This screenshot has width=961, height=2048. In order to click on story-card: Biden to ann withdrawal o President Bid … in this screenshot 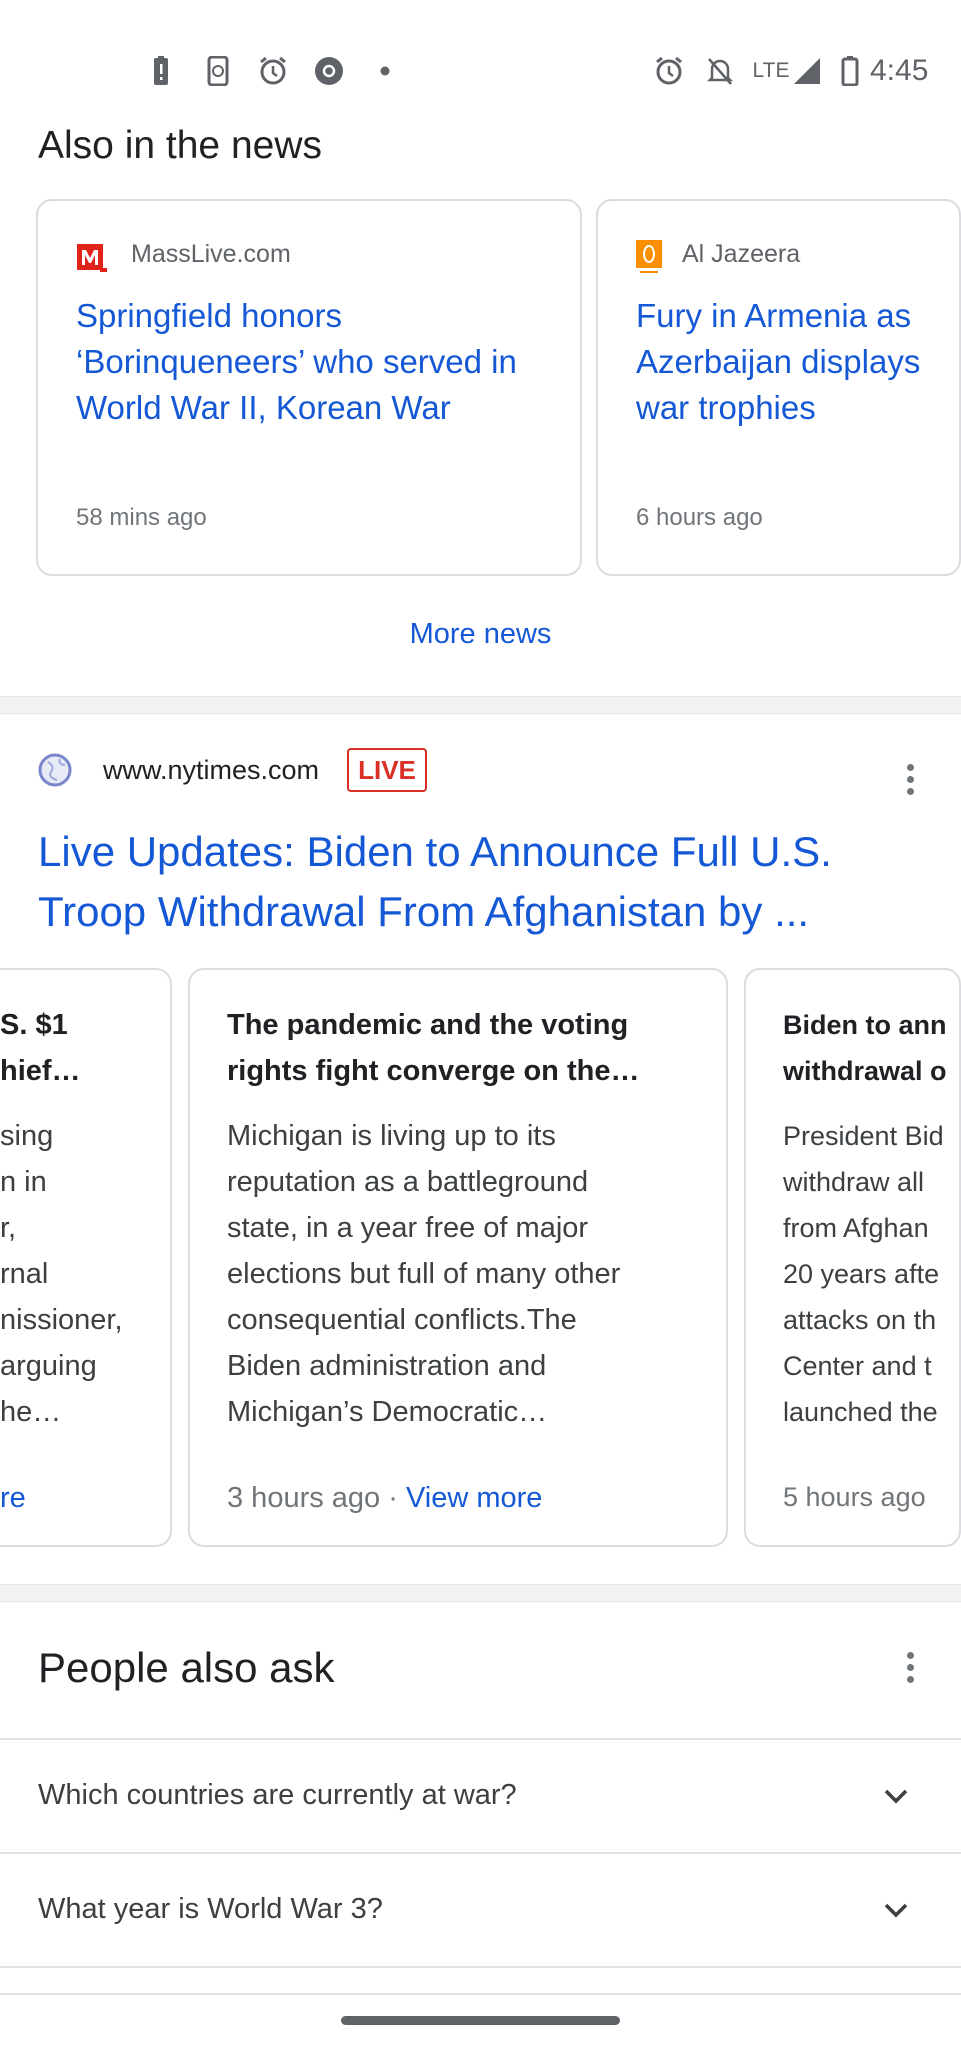, I will do `click(852, 1257)`.